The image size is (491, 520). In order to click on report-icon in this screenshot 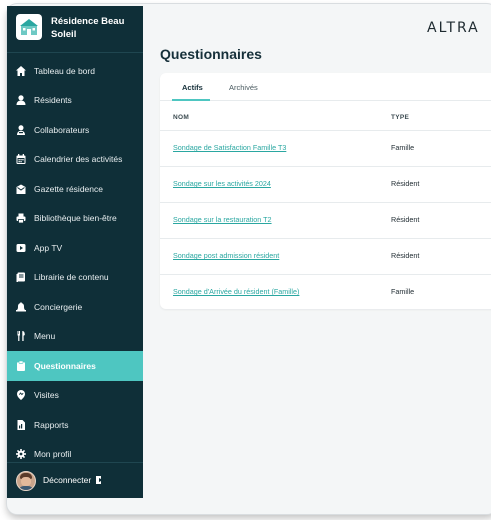, I will do `click(21, 424)`.